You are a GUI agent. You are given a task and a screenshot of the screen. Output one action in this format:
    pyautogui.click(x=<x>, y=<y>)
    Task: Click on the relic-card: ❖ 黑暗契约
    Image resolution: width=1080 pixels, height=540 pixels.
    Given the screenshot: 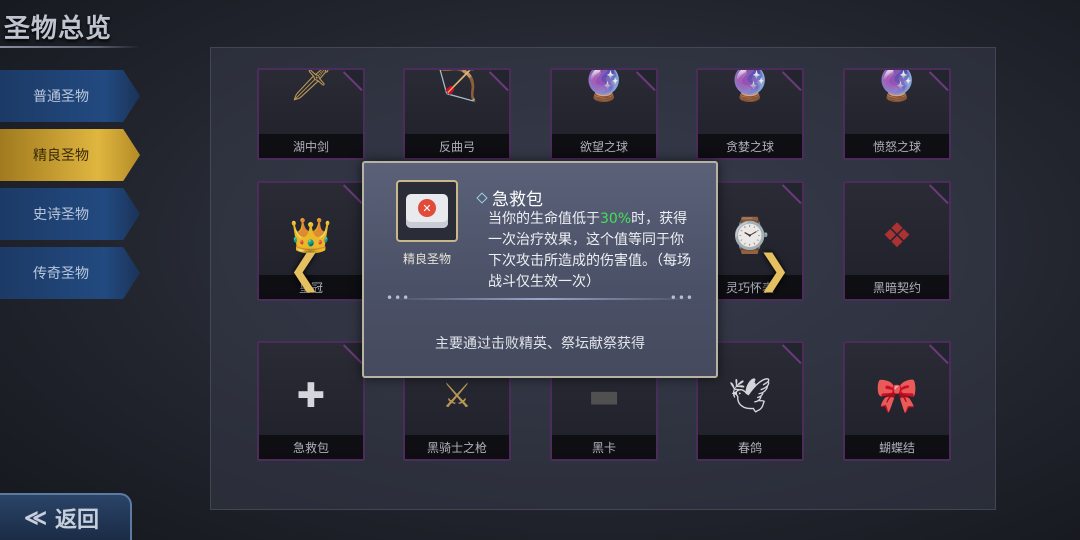 What is the action you would take?
    pyautogui.click(x=897, y=241)
    